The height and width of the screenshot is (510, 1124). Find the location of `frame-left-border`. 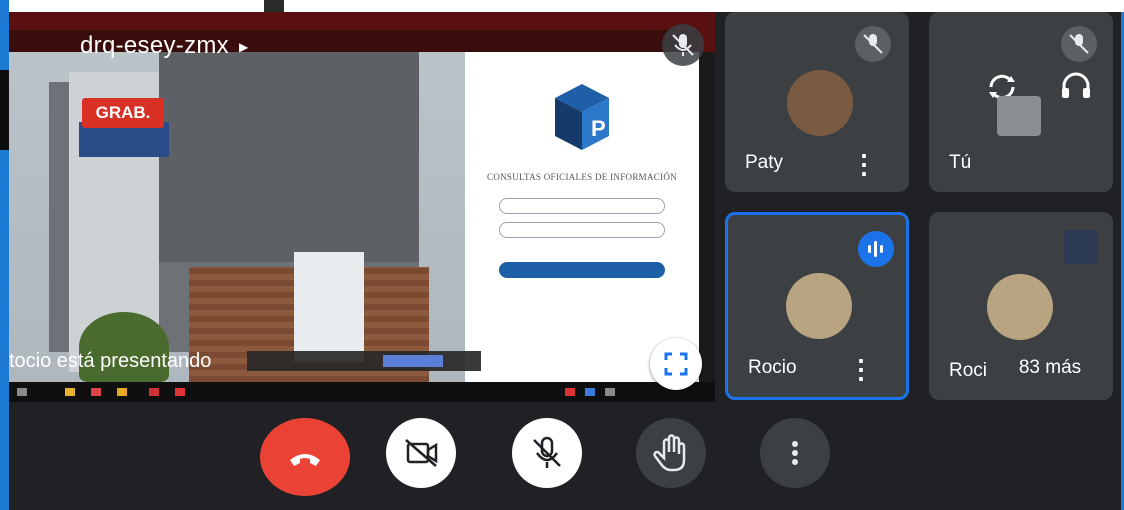

frame-left-border is located at coordinates (4, 255).